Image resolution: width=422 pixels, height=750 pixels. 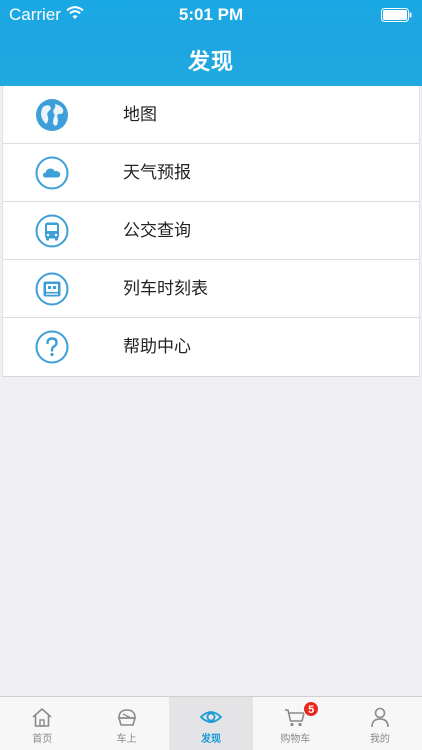 What do you see at coordinates (157, 231) in the screenshot?
I see `list-item-label: 公交查询` at bounding box center [157, 231].